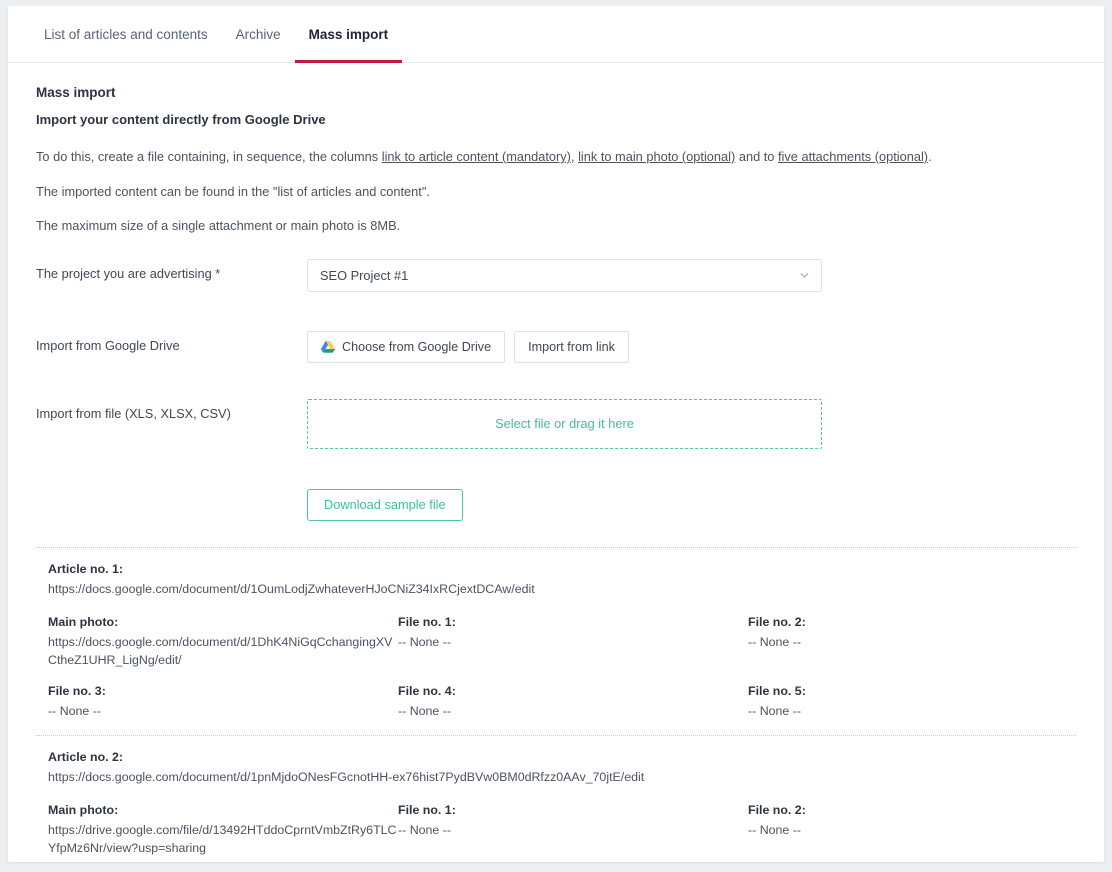  Describe the element at coordinates (930, 156) in the screenshot. I see `instructions-suffix: .` at that location.